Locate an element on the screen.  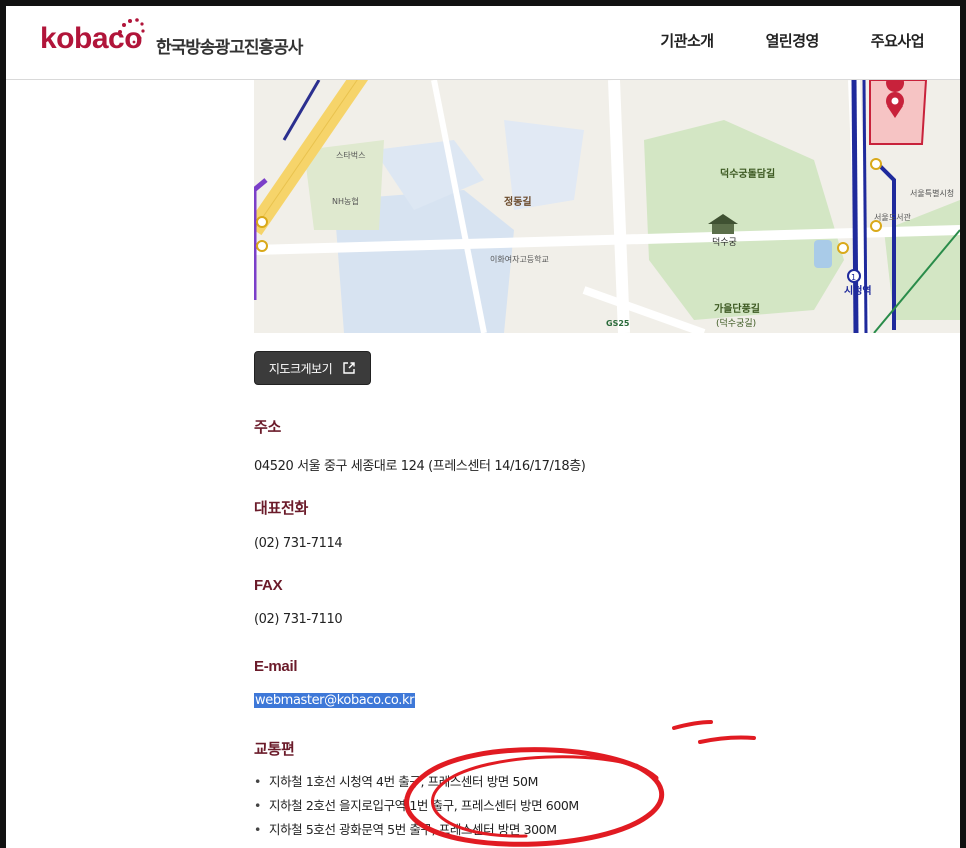
fax-title: FAX is located at coordinates (268, 585).